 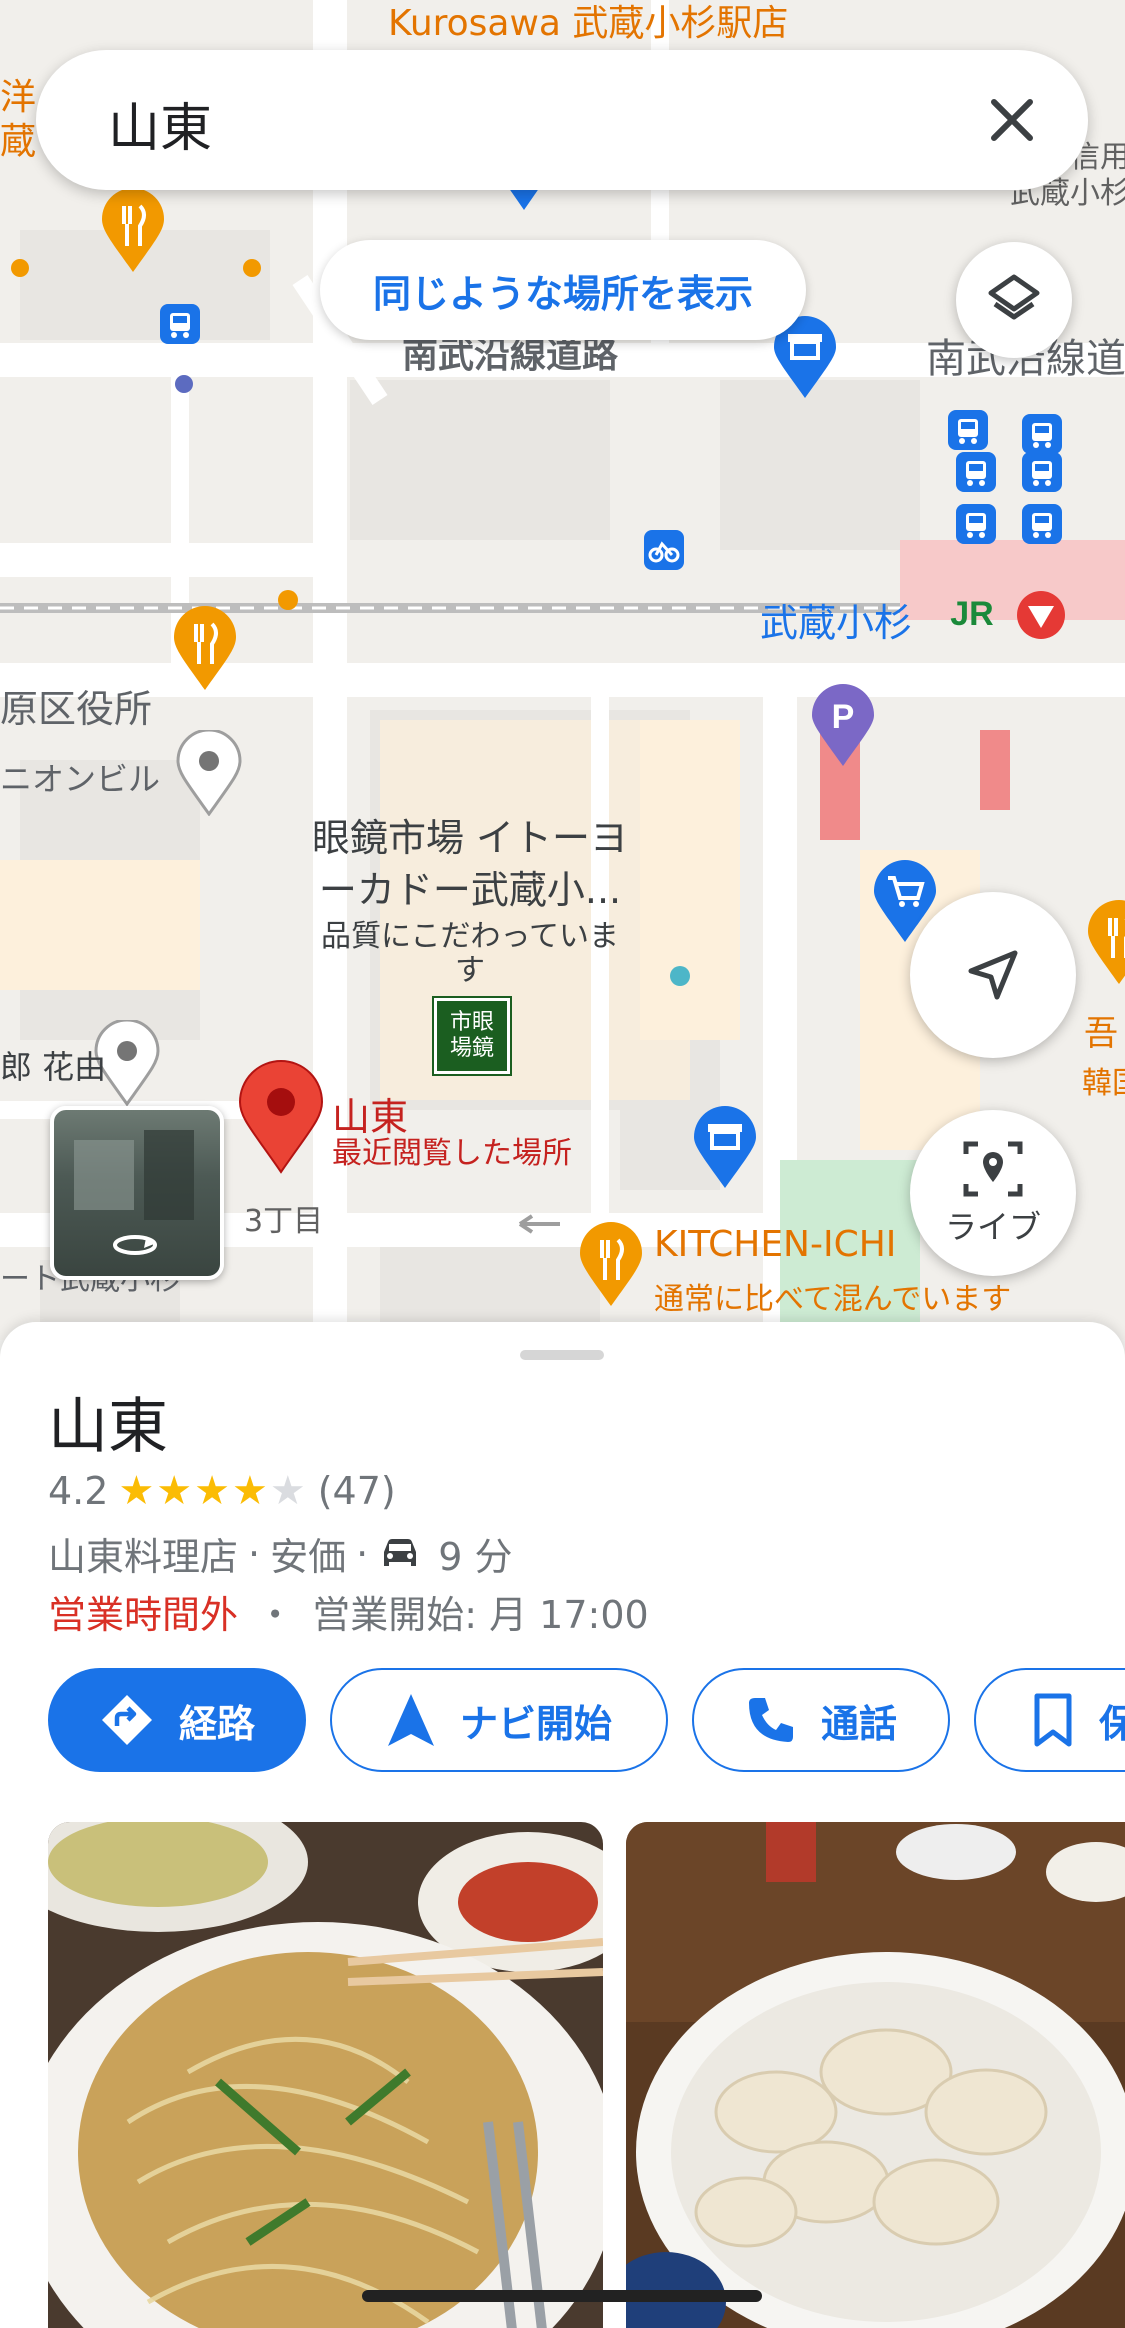 I want to click on action-buttons-row: 経路 ナビ開始 通話 保, so click(x=586, y=1722).